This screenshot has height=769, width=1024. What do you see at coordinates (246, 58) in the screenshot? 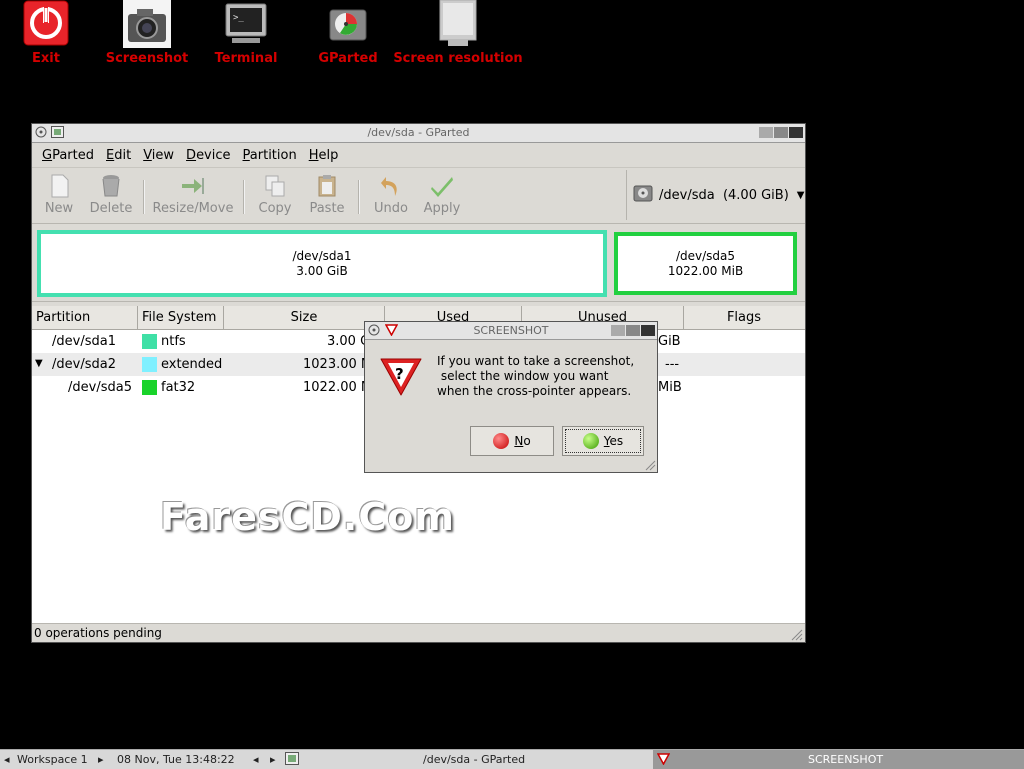
I see `desktop-icon-label: Terminal` at bounding box center [246, 58].